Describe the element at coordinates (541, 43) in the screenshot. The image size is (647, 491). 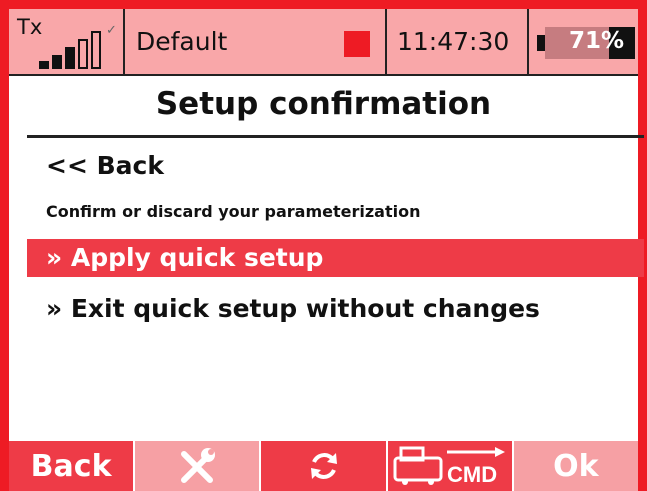
I see `battery-icon` at that location.